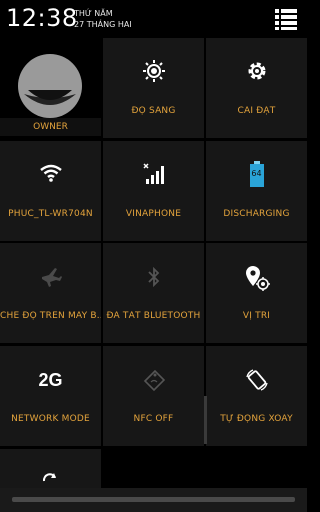  I want to click on battery-icon: 64, so click(256, 174).